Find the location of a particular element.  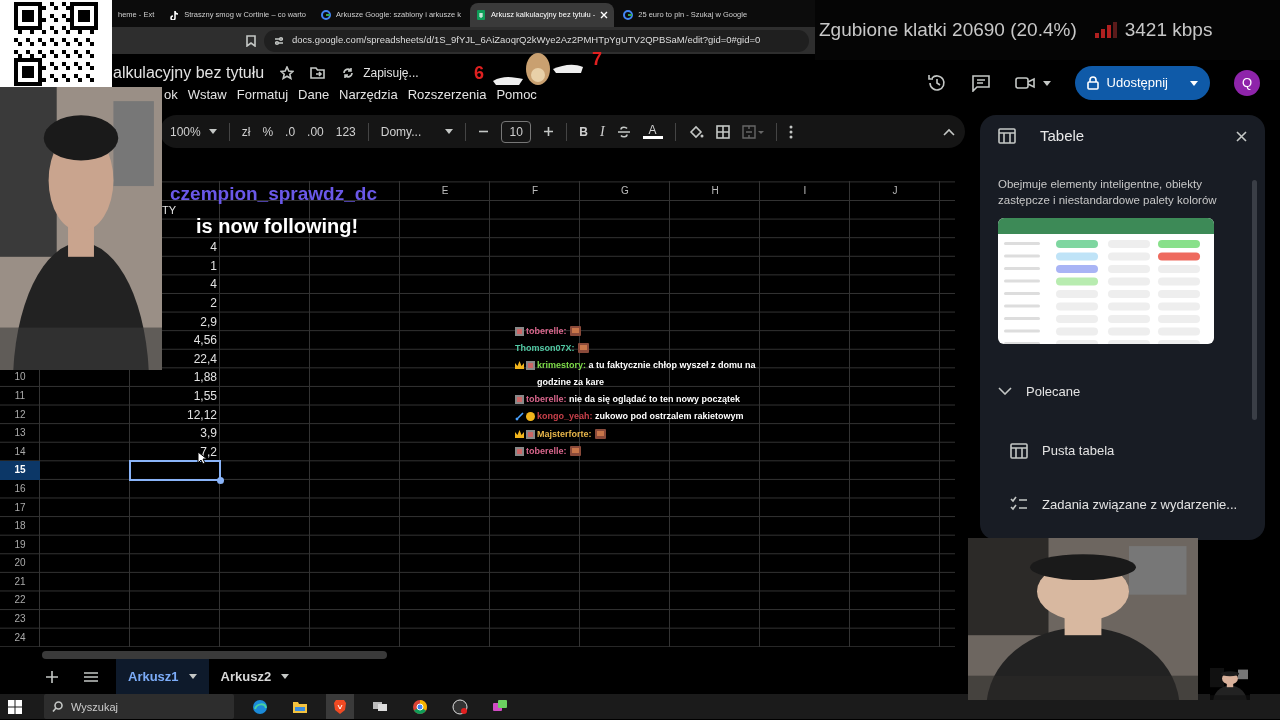

menu-item: Formatuj is located at coordinates (262, 95).